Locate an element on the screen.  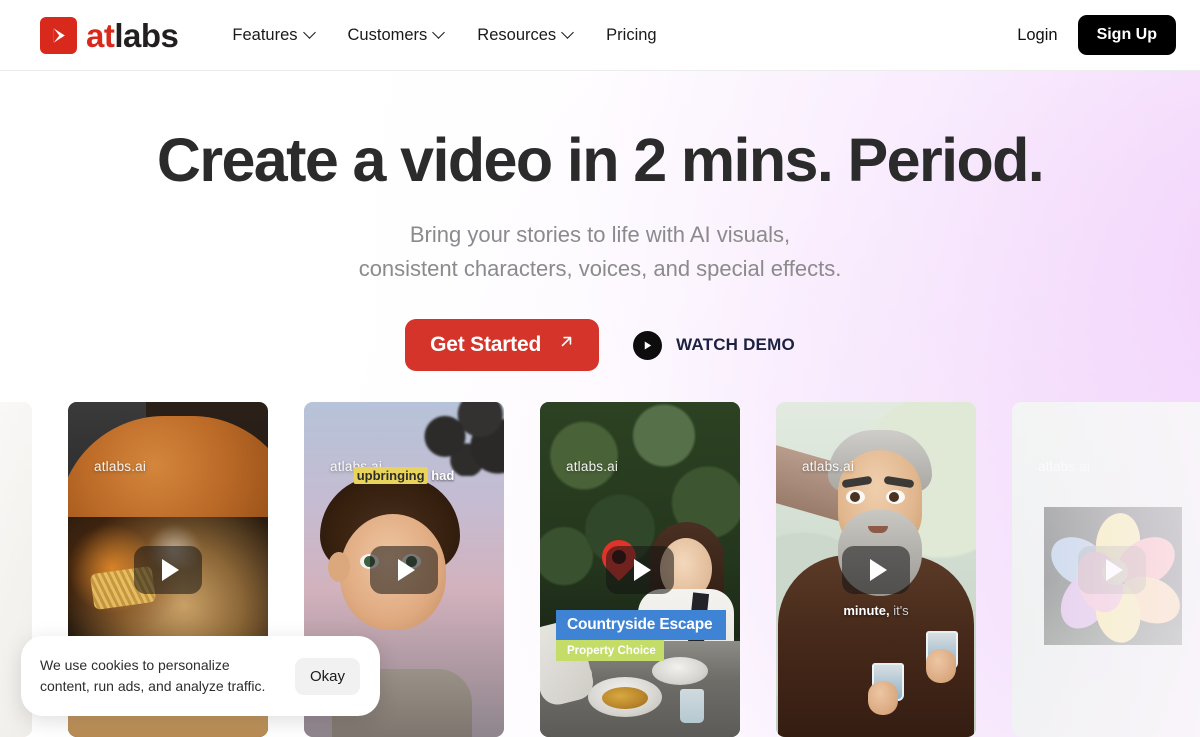
signup-button: Sign Up is located at coordinates (1126, 35).